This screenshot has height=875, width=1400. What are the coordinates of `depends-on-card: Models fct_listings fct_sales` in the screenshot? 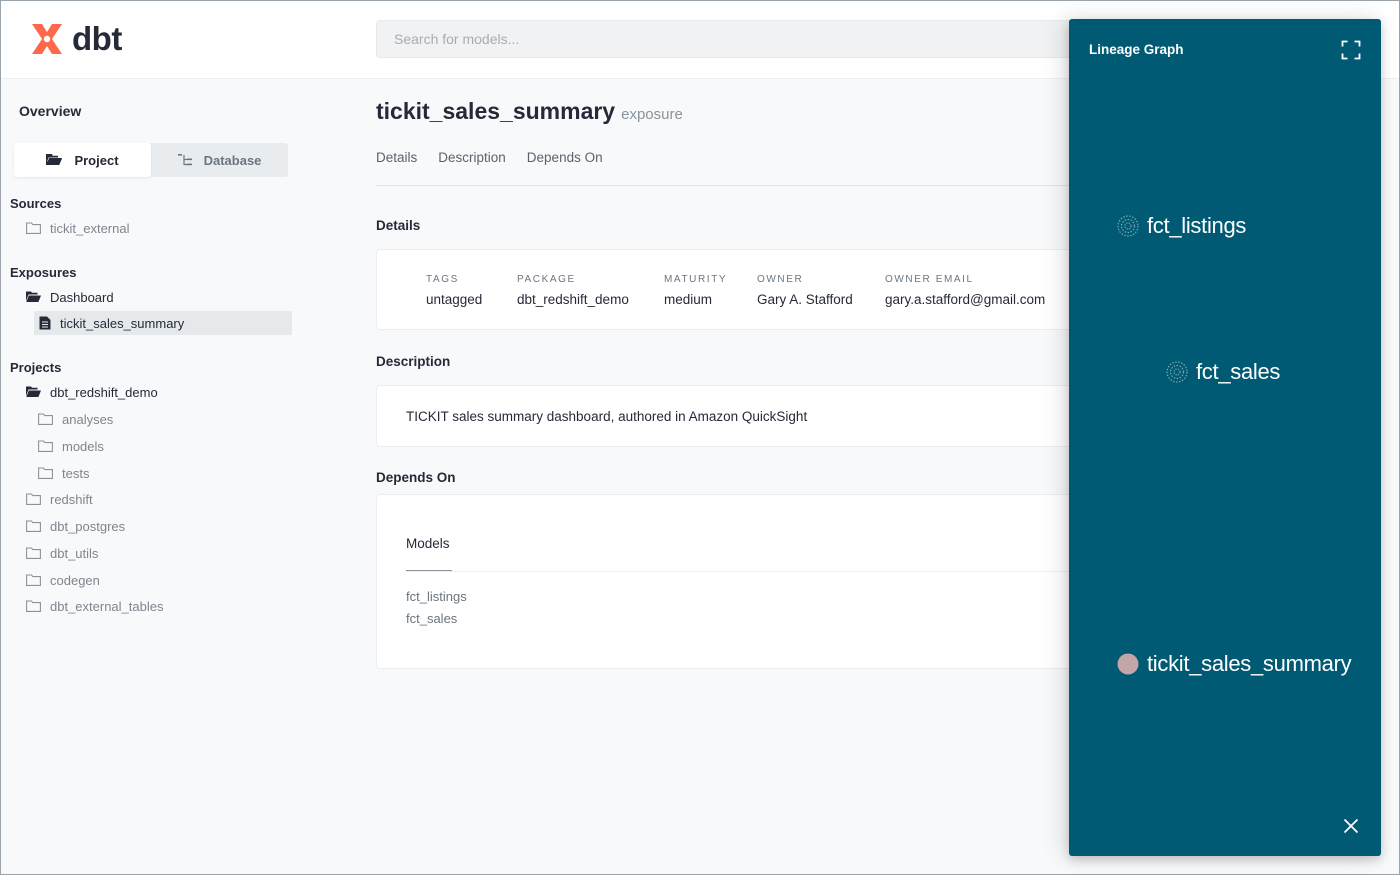 It's located at (731, 581).